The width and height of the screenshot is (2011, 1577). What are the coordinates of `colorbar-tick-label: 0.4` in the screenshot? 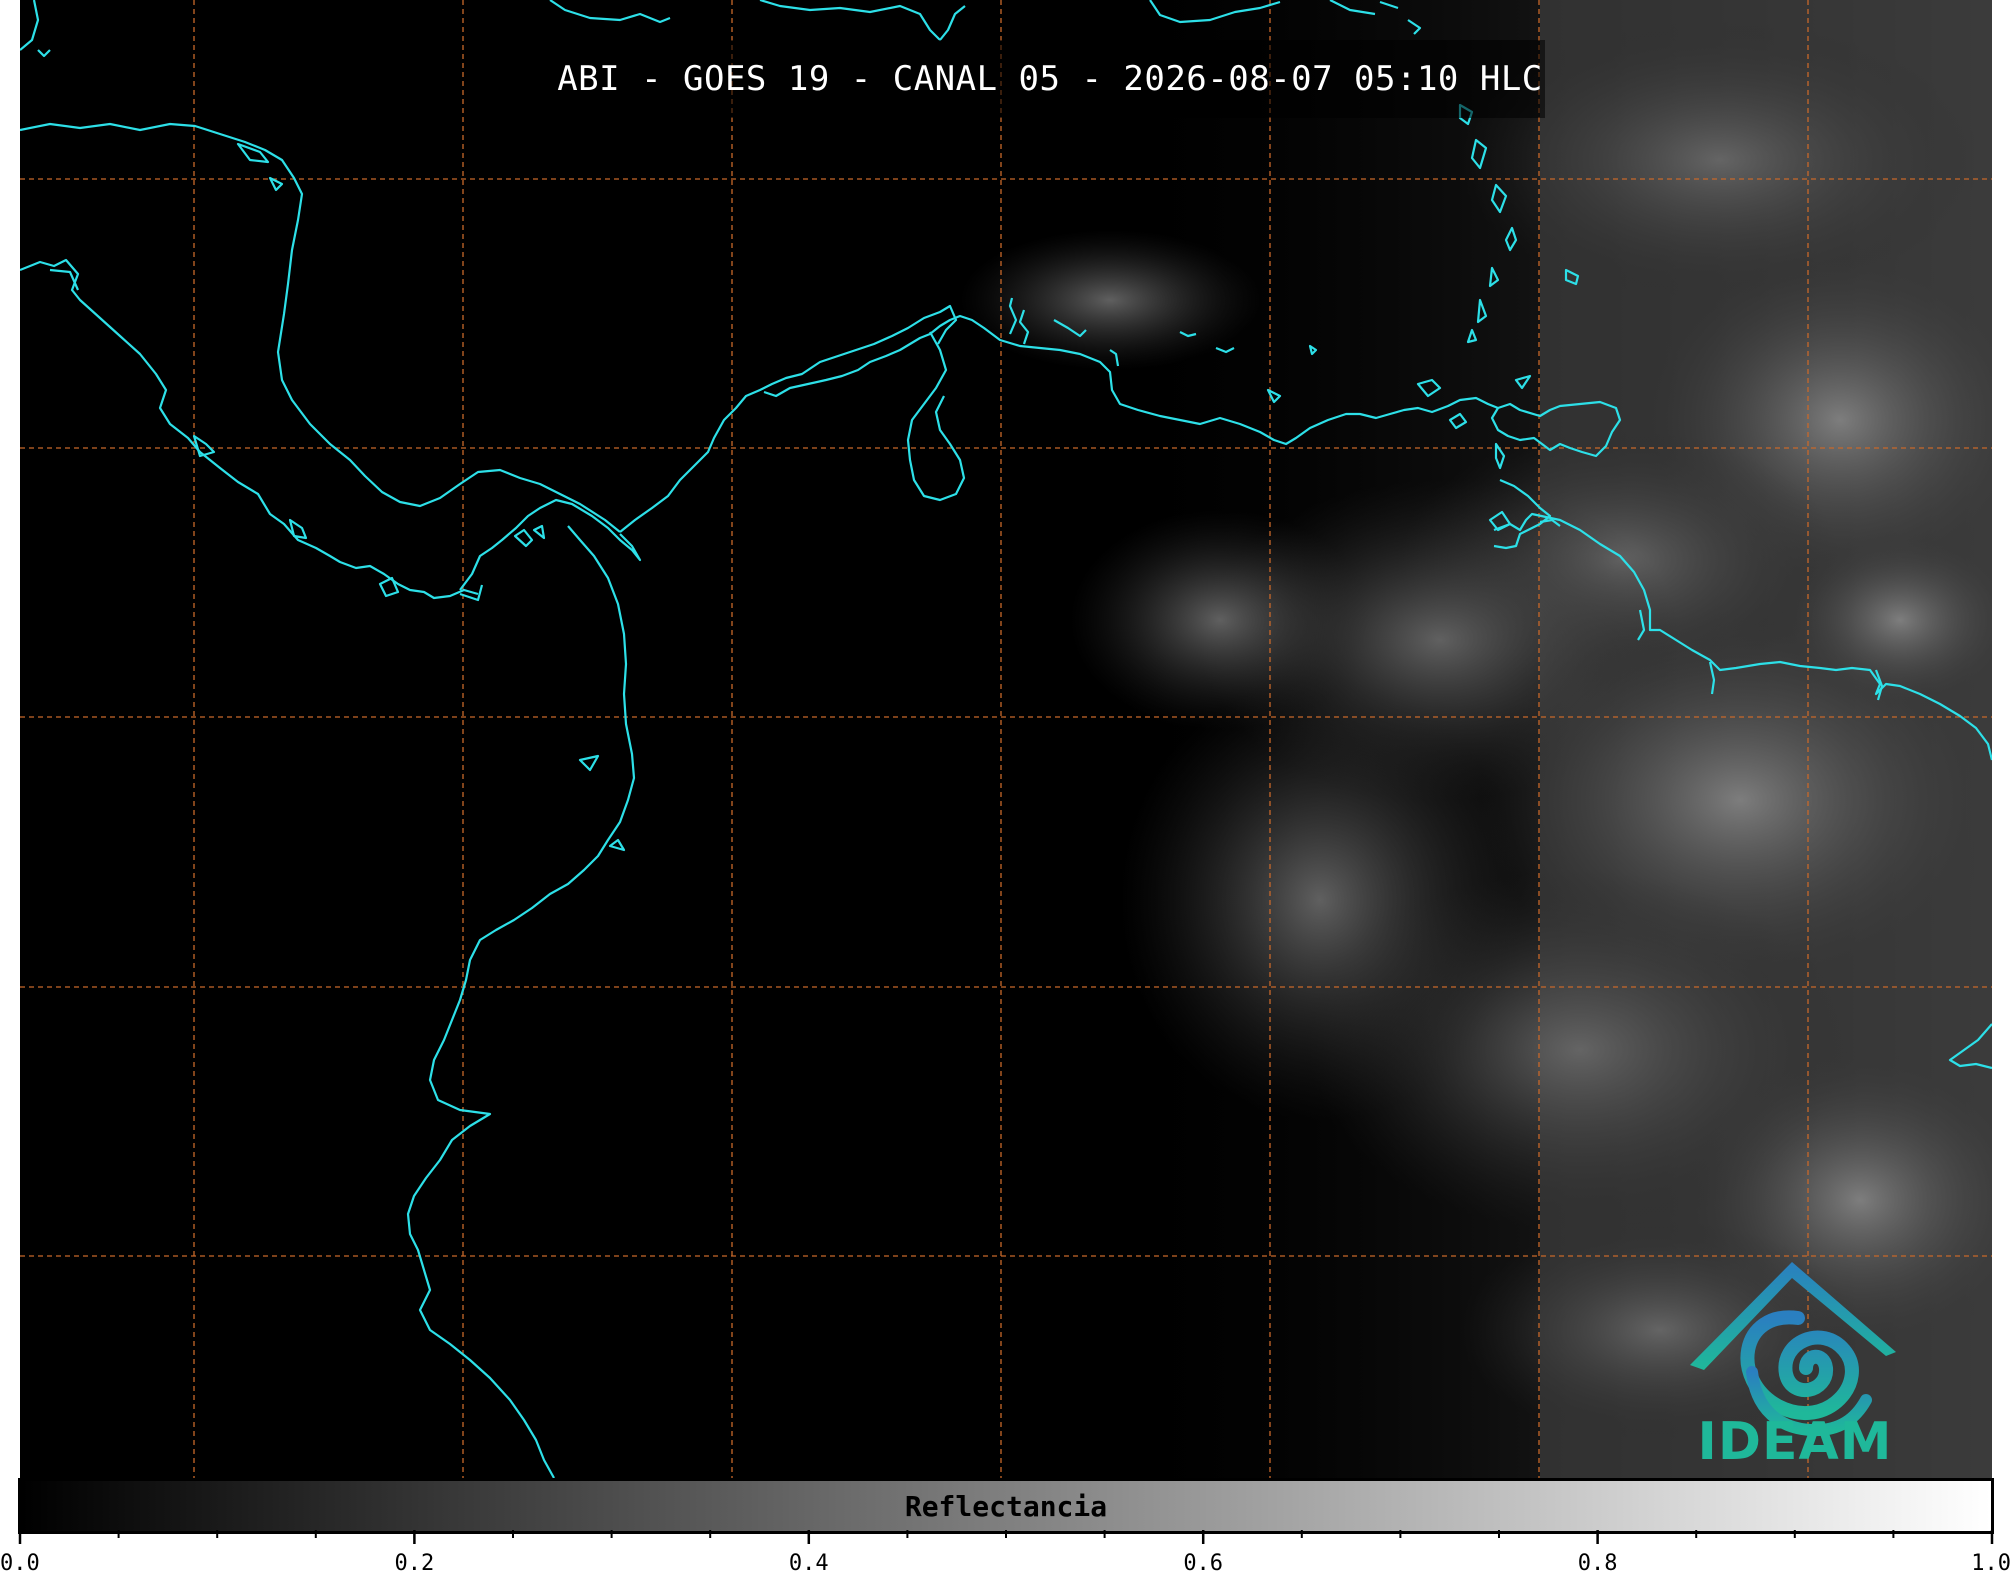 It's located at (809, 1563).